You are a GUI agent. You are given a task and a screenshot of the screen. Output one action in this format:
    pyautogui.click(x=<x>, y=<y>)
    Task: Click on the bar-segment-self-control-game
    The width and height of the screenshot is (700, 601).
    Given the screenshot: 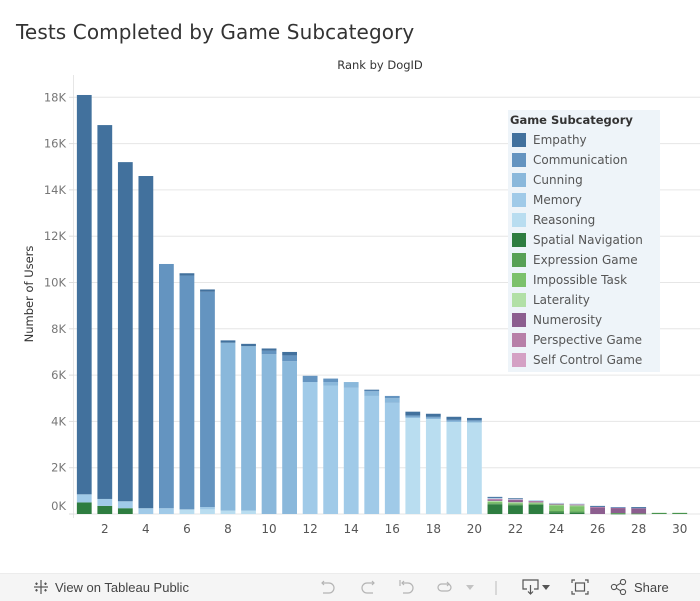 What is the action you would take?
    pyautogui.click(x=495, y=499)
    